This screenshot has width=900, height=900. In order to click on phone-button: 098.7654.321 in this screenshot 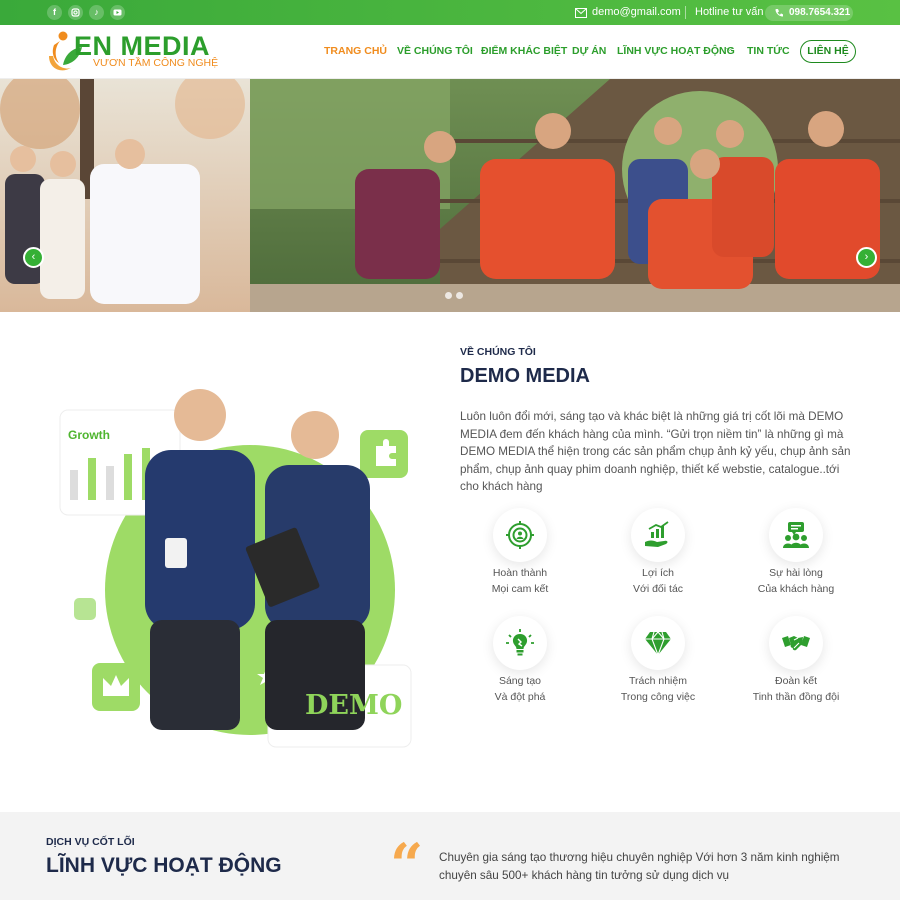, I will do `click(809, 13)`.